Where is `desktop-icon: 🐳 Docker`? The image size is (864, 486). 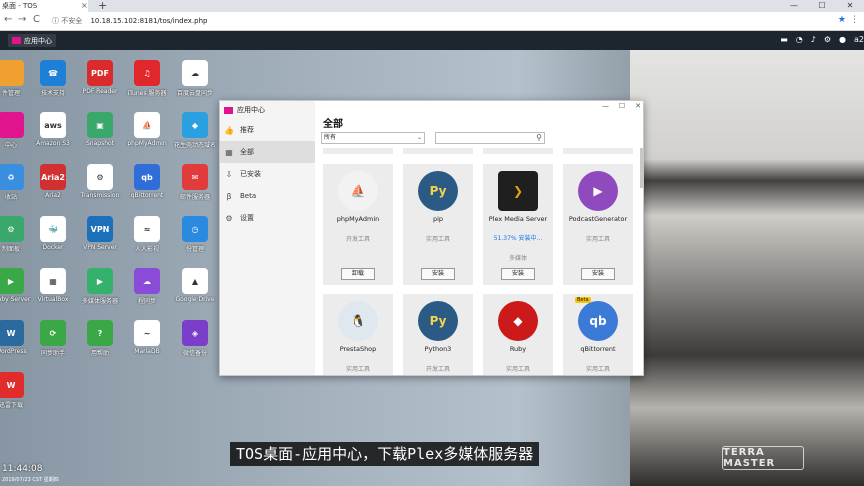
desktop-icon: 🐳 Docker is located at coordinates (53, 233).